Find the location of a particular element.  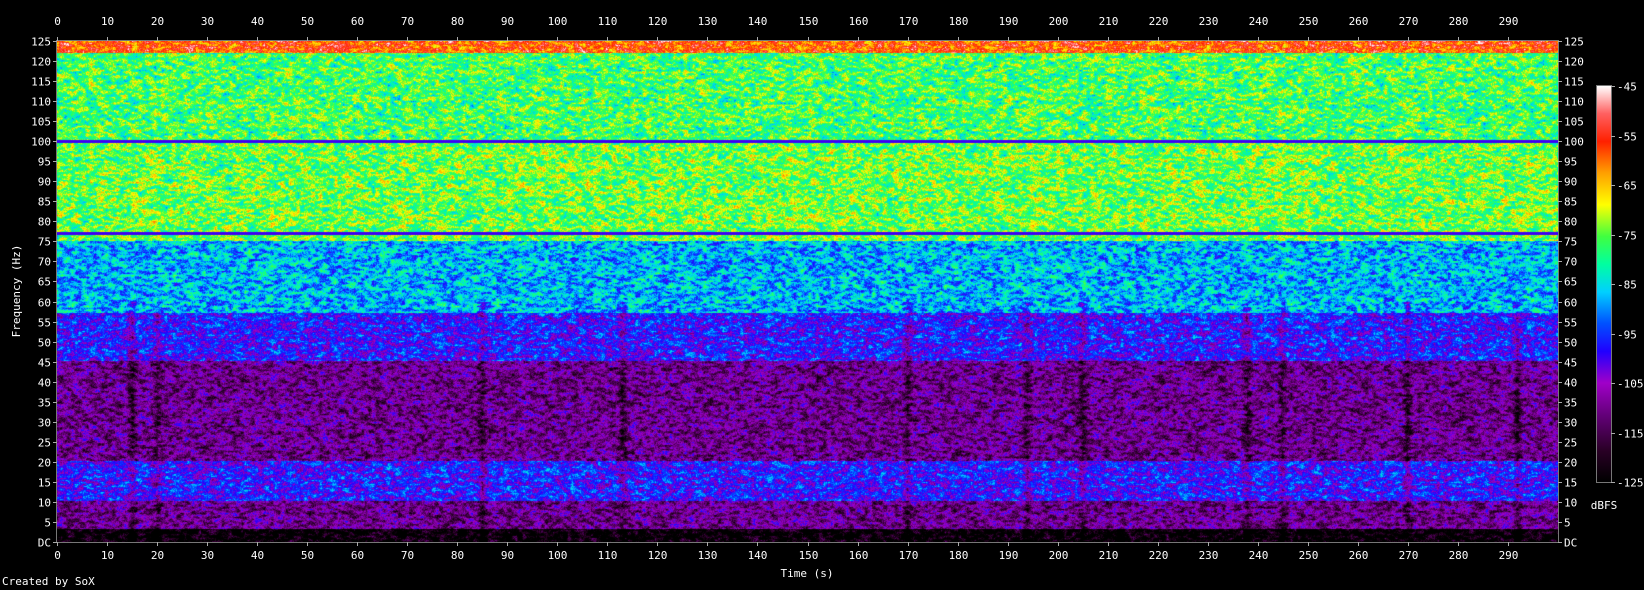

colorbar-tick-label: -55 is located at coordinates (1627, 137).